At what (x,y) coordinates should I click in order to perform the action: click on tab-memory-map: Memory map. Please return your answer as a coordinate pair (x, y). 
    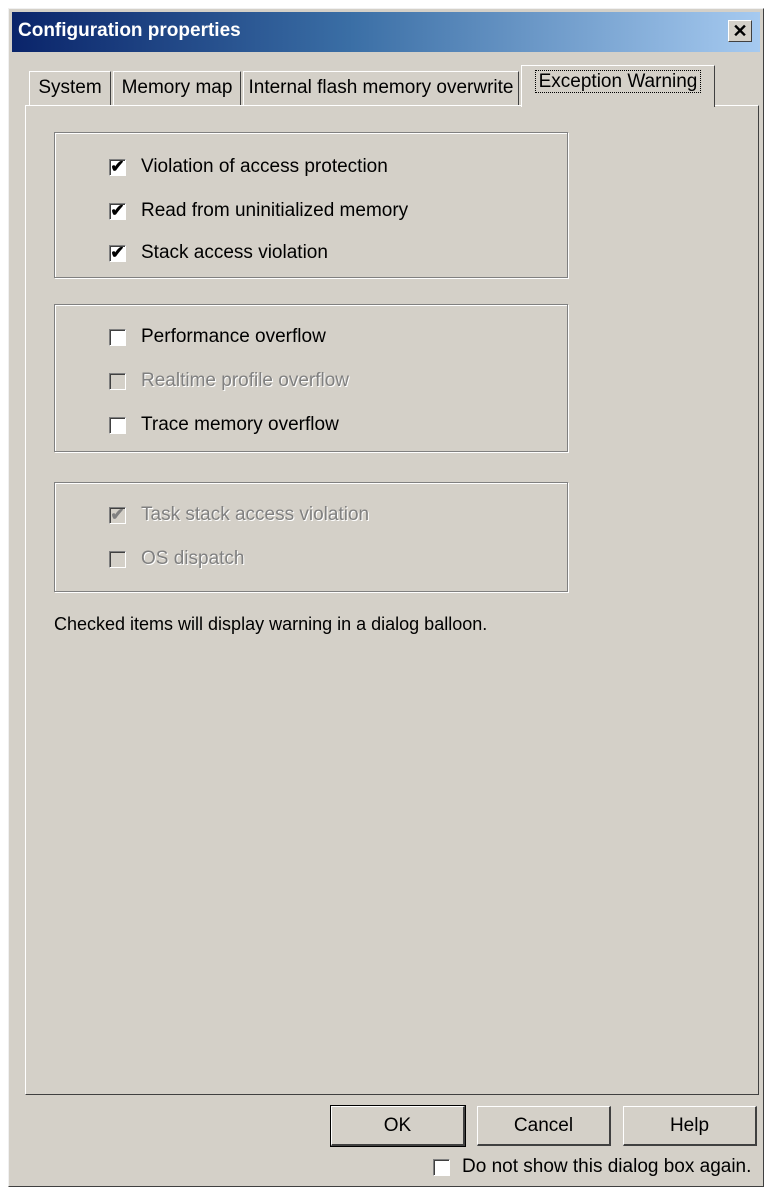
    Looking at the image, I should click on (177, 88).